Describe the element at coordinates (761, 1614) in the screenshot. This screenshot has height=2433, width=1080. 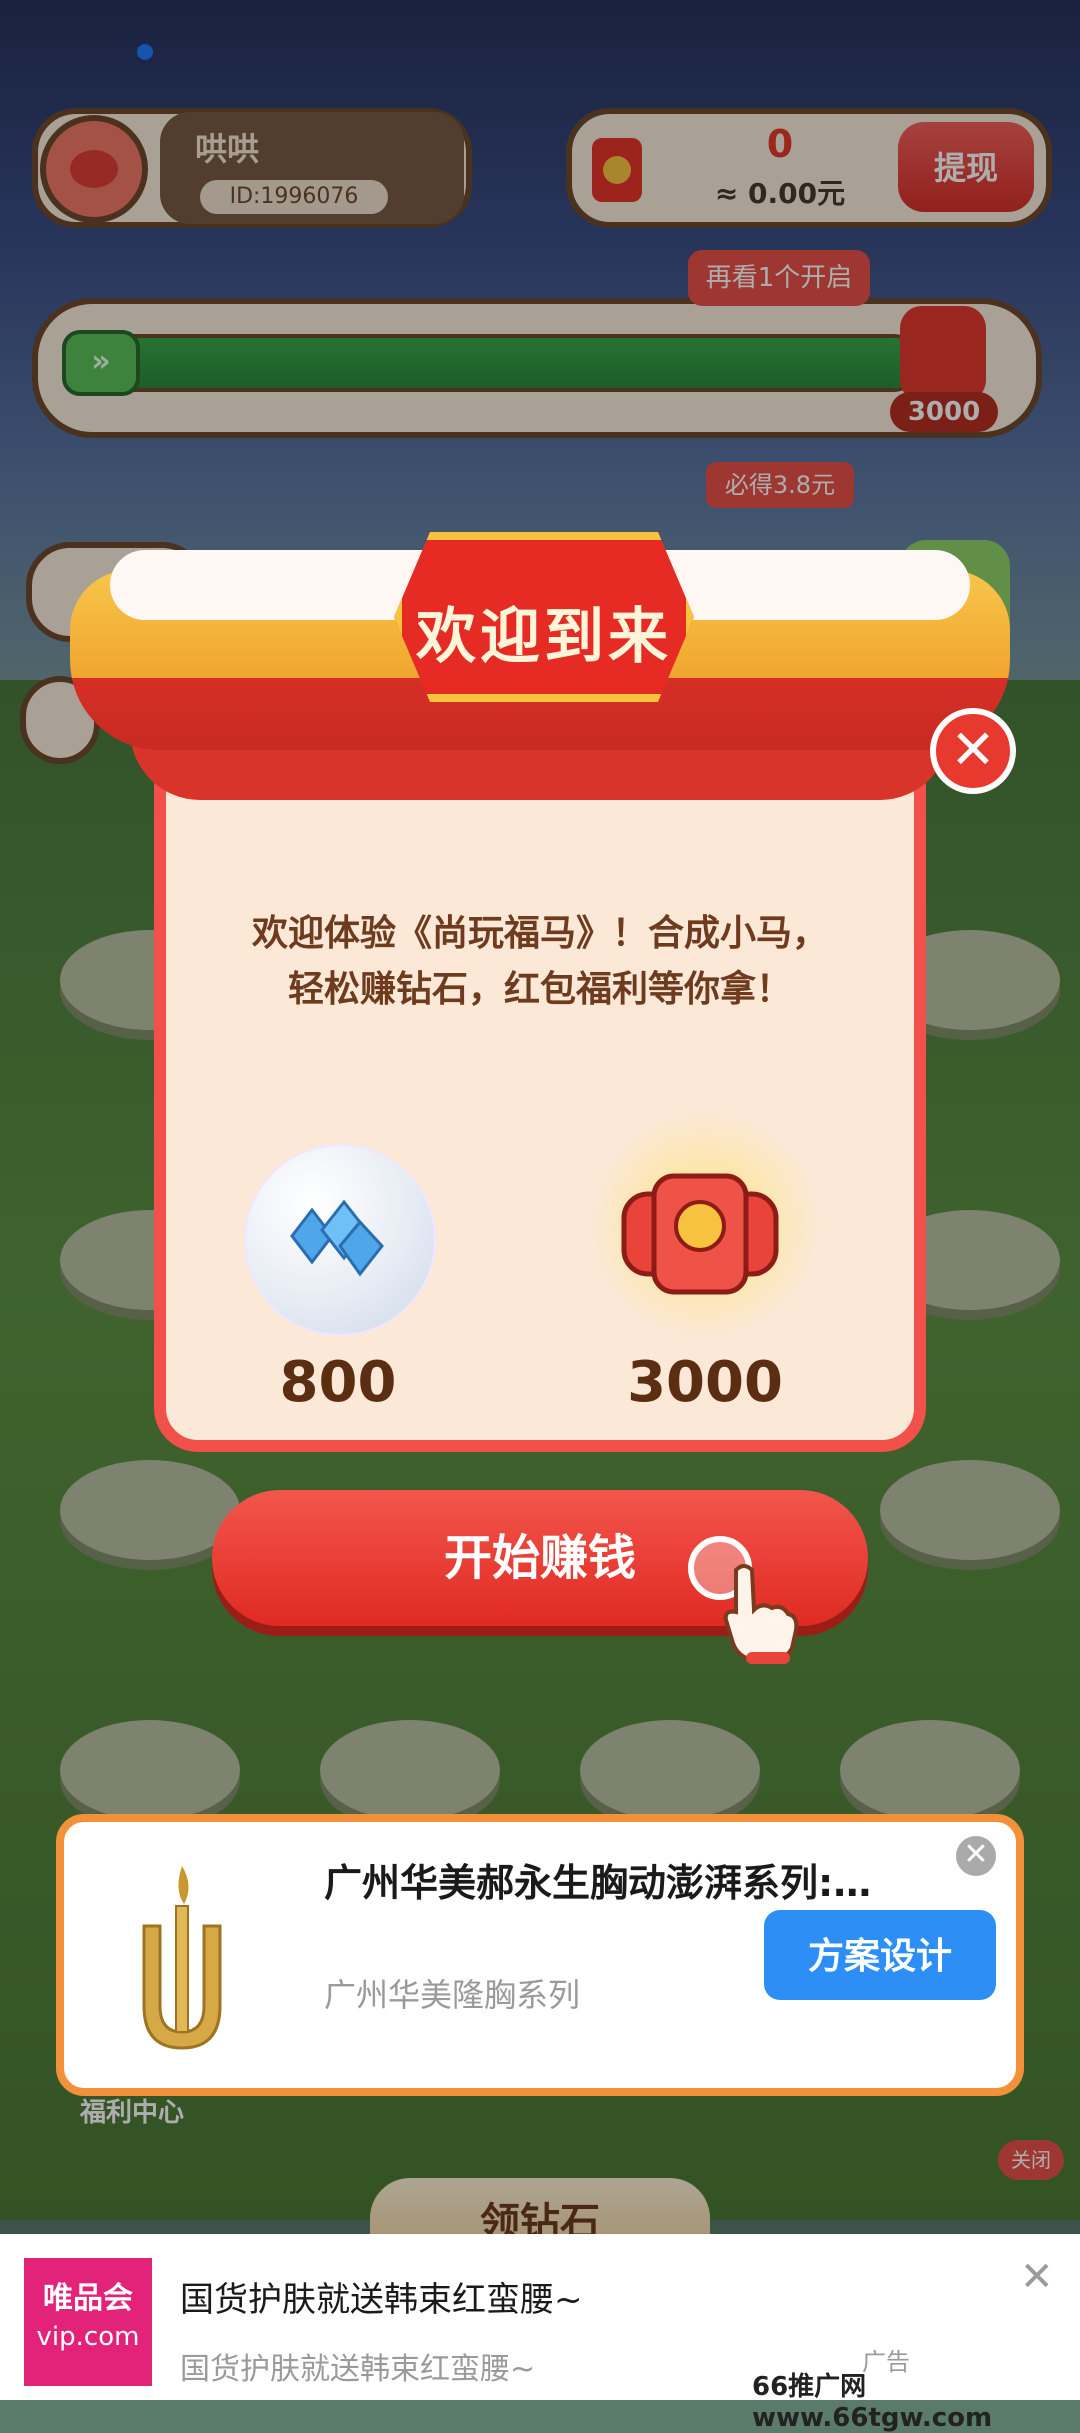
I see `pointing-hand-icon` at that location.